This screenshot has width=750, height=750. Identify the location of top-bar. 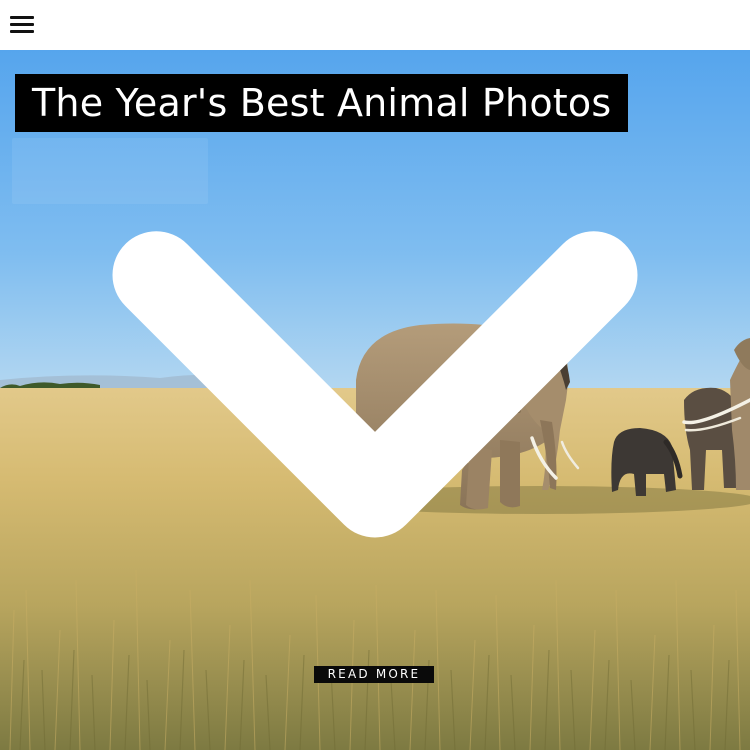
(375, 25).